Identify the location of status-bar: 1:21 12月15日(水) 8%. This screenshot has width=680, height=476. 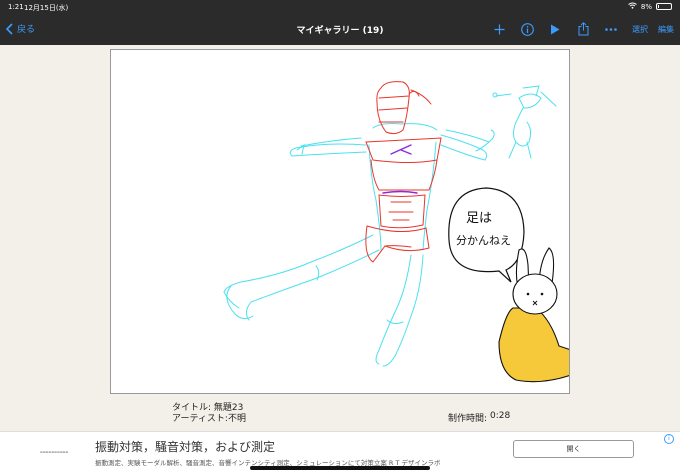
(340, 7).